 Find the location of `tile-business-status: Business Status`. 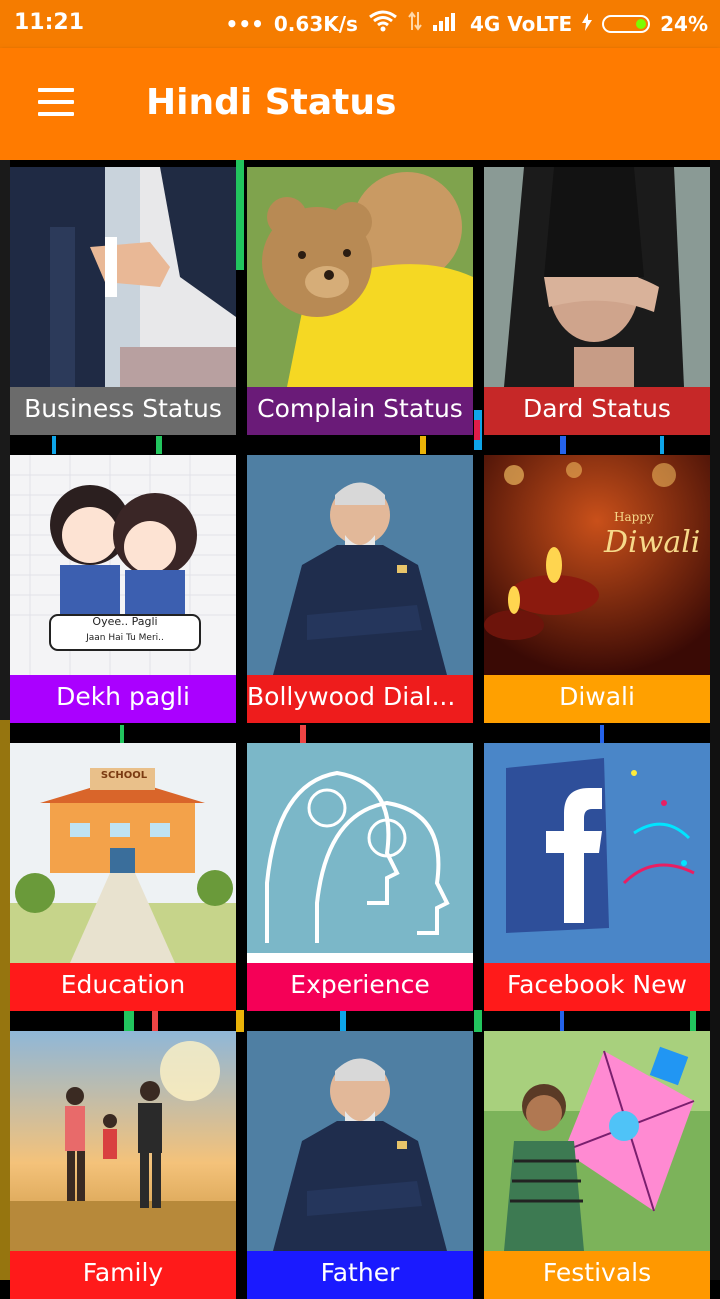

tile-business-status: Business Status is located at coordinates (123, 301).